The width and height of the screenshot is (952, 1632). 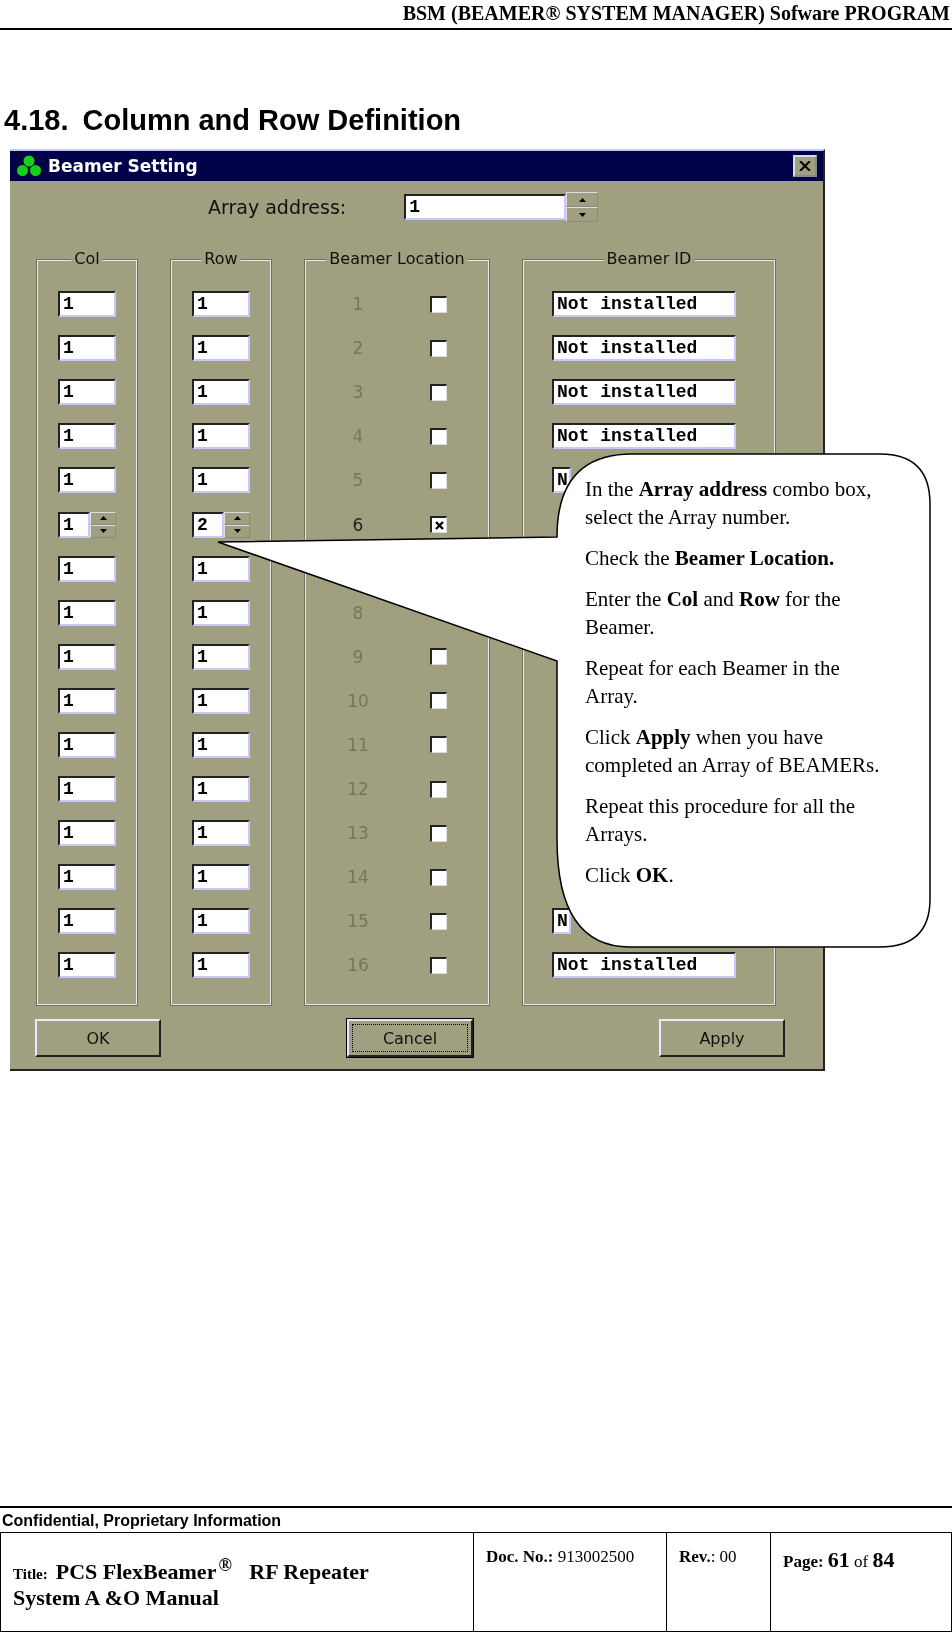 I want to click on document-title: System A &O Manual, so click(x=116, y=1598).